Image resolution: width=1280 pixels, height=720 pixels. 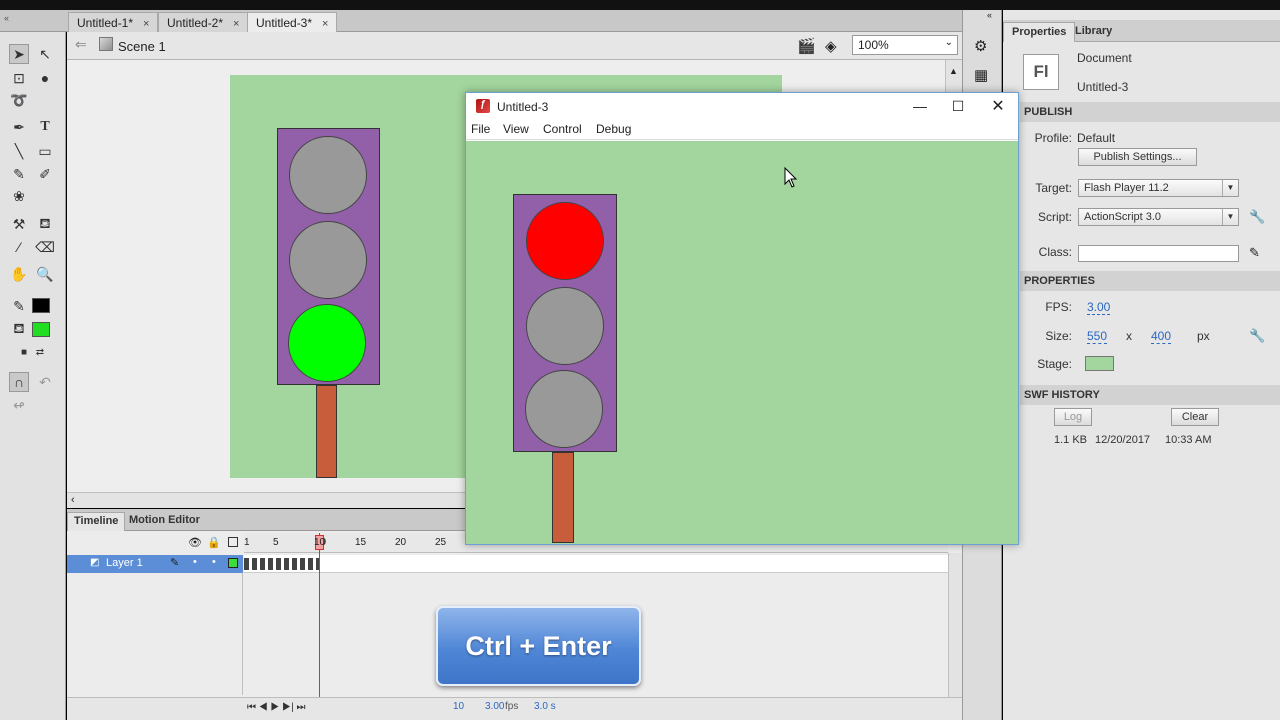 What do you see at coordinates (164, 521) in the screenshot?
I see `tab-motion-editor: Motion Editor` at bounding box center [164, 521].